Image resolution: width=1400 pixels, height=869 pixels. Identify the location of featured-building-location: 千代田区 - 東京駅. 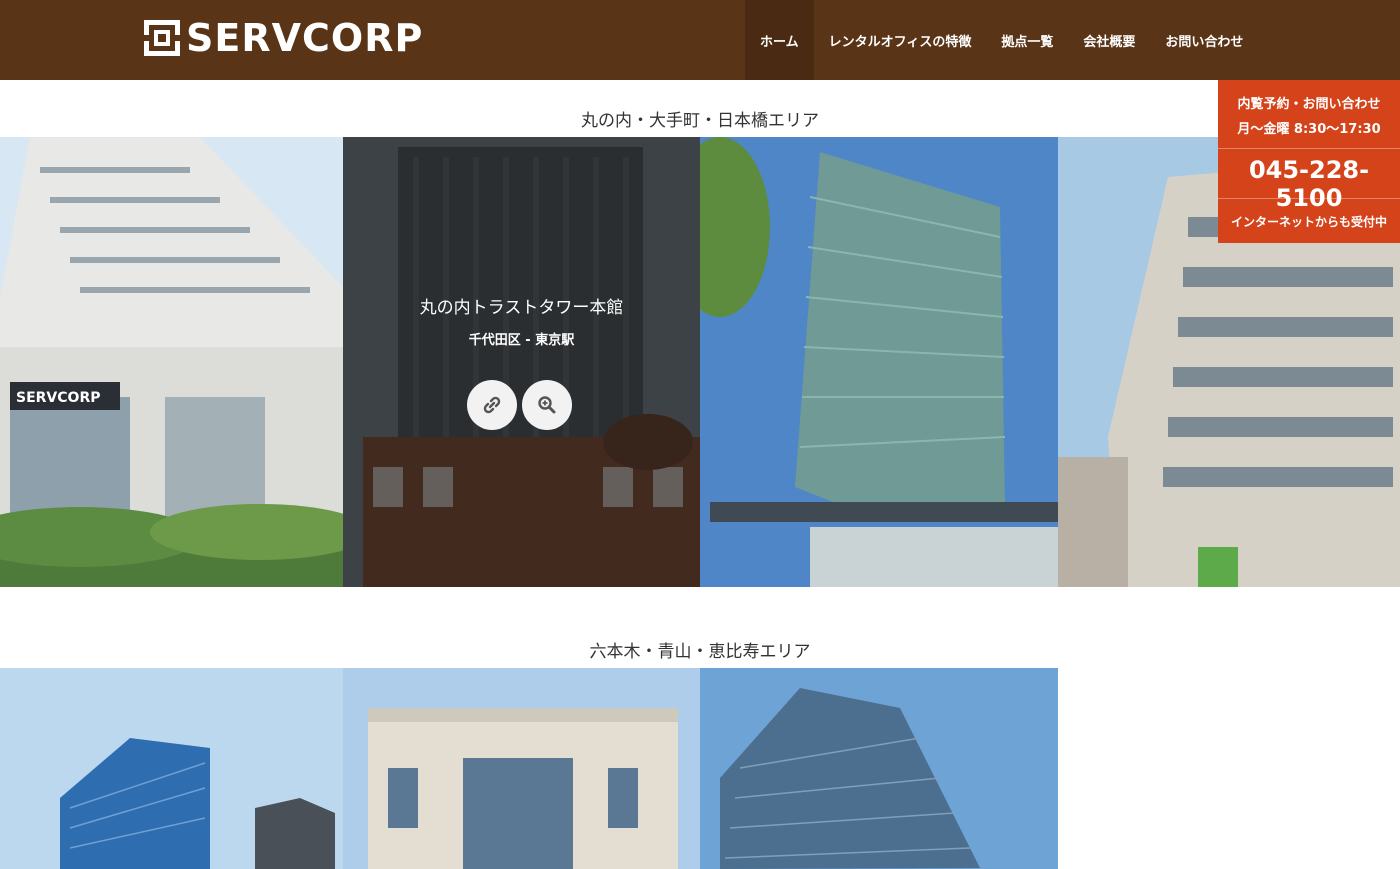
(521, 340).